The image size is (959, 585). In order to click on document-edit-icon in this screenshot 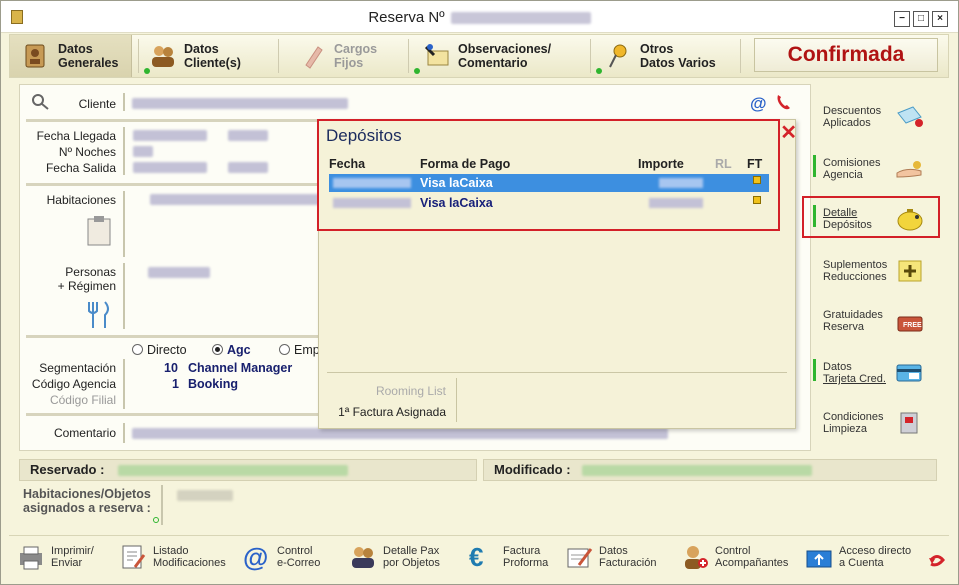, I will do `click(133, 557)`.